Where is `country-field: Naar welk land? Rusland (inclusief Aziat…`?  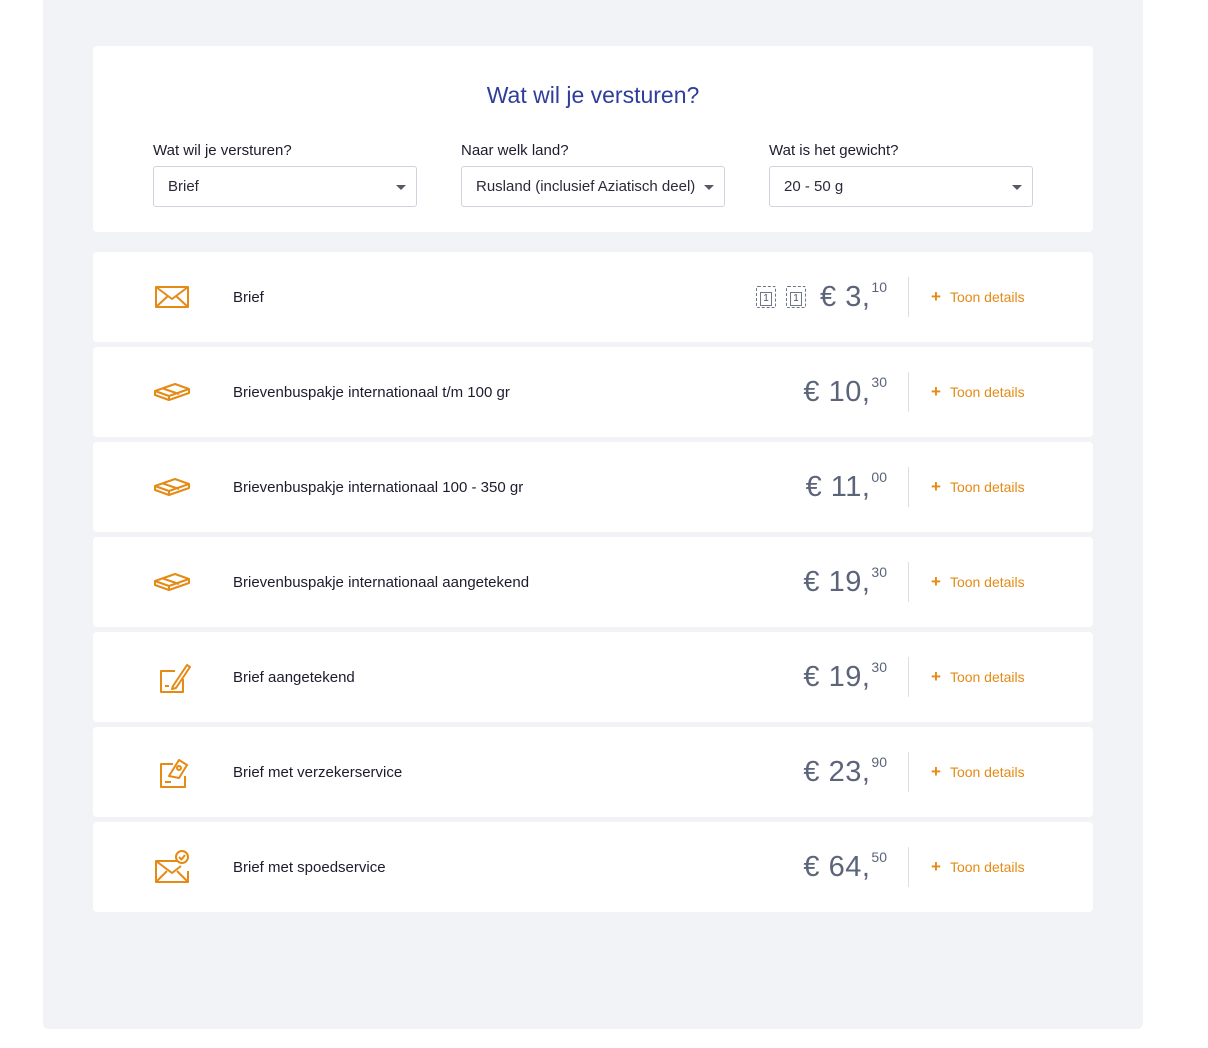
country-field: Naar welk land? Rusland (inclusief Aziat… is located at coordinates (593, 174).